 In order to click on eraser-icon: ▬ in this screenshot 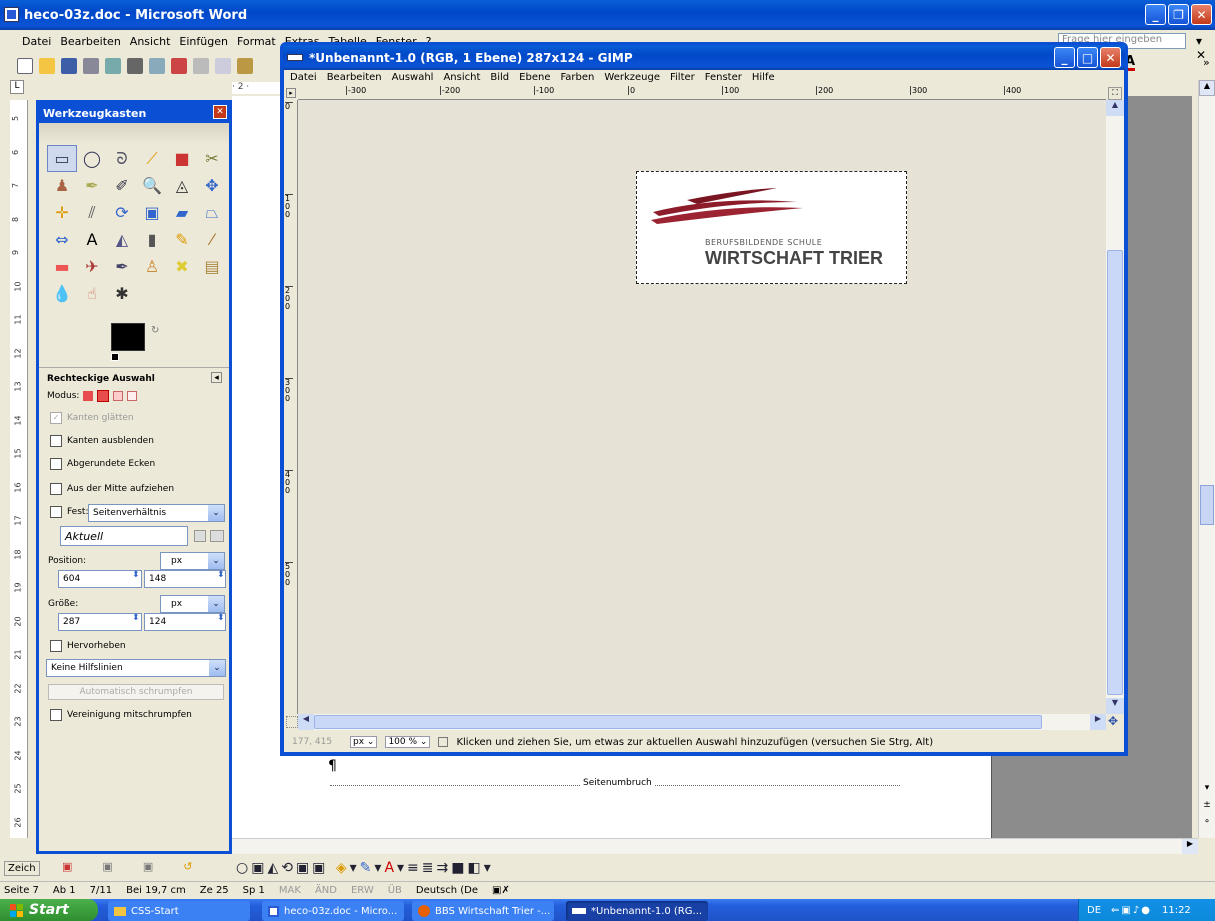, I will do `click(62, 266)`.